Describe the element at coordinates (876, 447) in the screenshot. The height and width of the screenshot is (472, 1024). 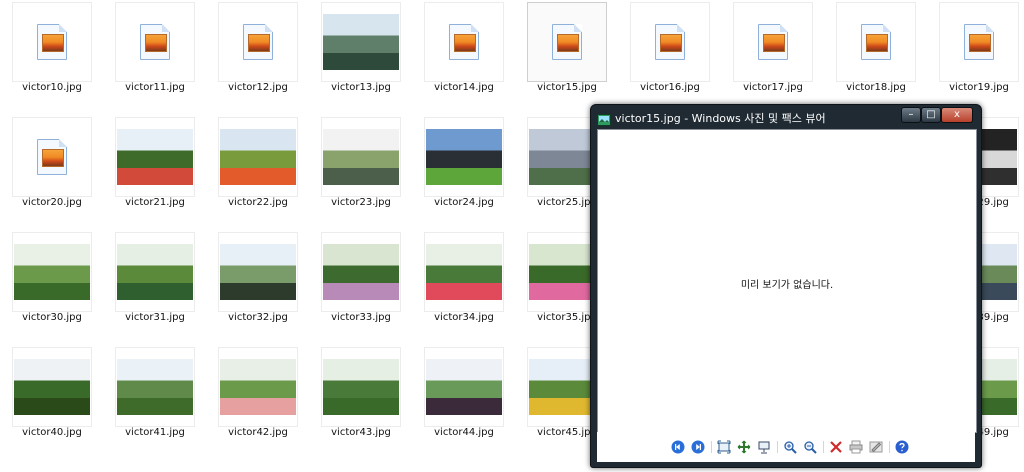
I see `edit-icon` at that location.